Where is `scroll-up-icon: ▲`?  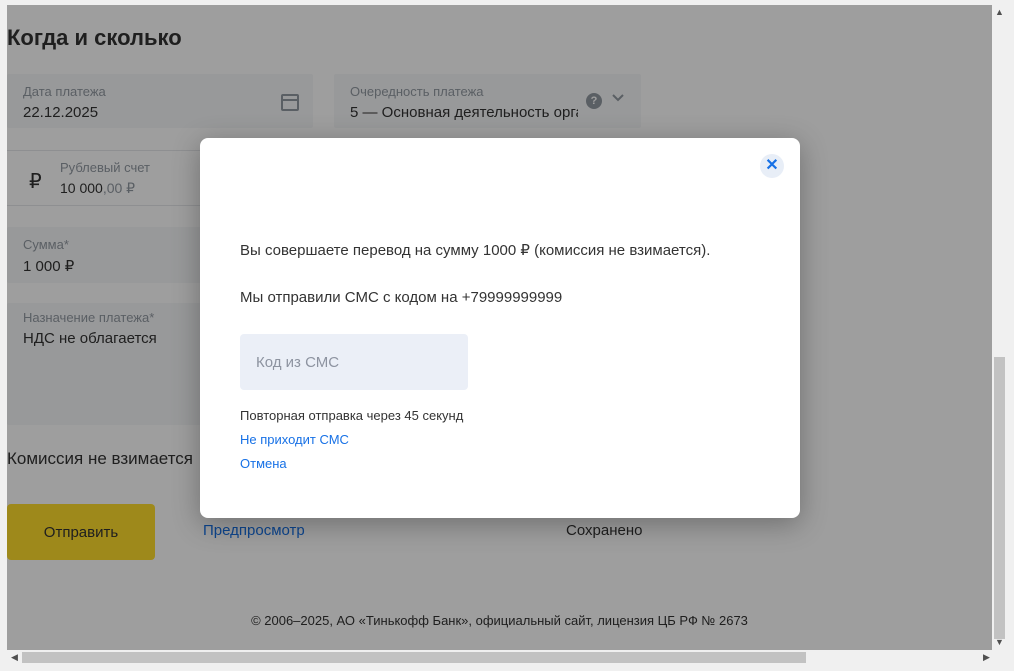 scroll-up-icon: ▲ is located at coordinates (999, 12).